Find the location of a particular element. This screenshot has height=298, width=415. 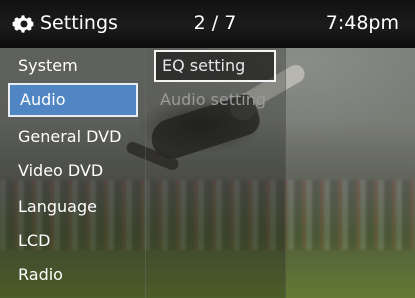

menu-item-radio: Radio is located at coordinates (40, 275).